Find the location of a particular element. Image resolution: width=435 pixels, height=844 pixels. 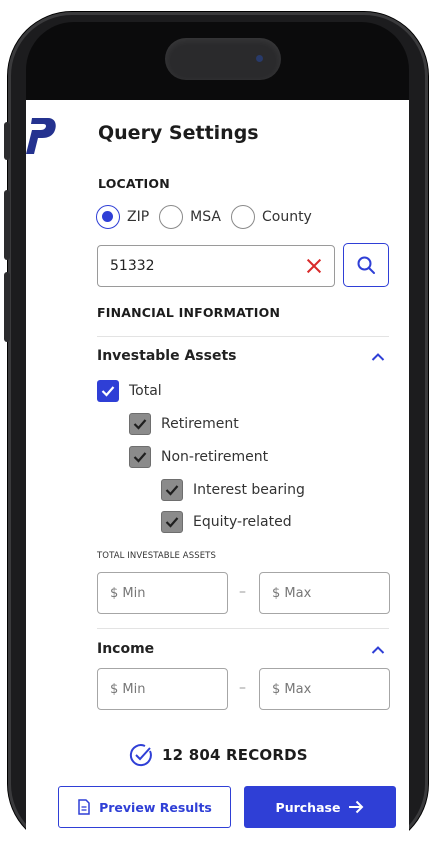

zip-input: 51332 is located at coordinates (216, 266).